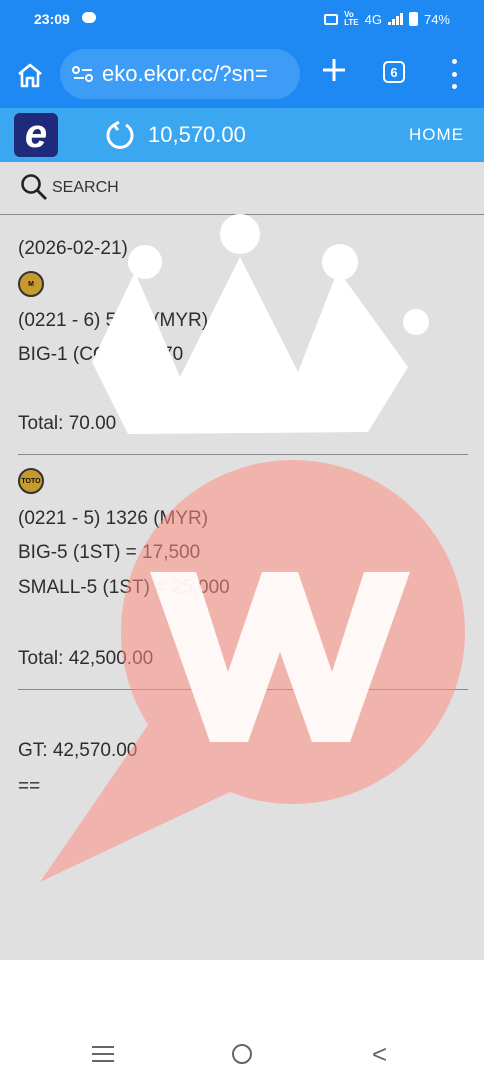 Image resolution: width=484 pixels, height=1080 pixels. What do you see at coordinates (197, 134) in the screenshot?
I see `account-balance: 10,570.00` at bounding box center [197, 134].